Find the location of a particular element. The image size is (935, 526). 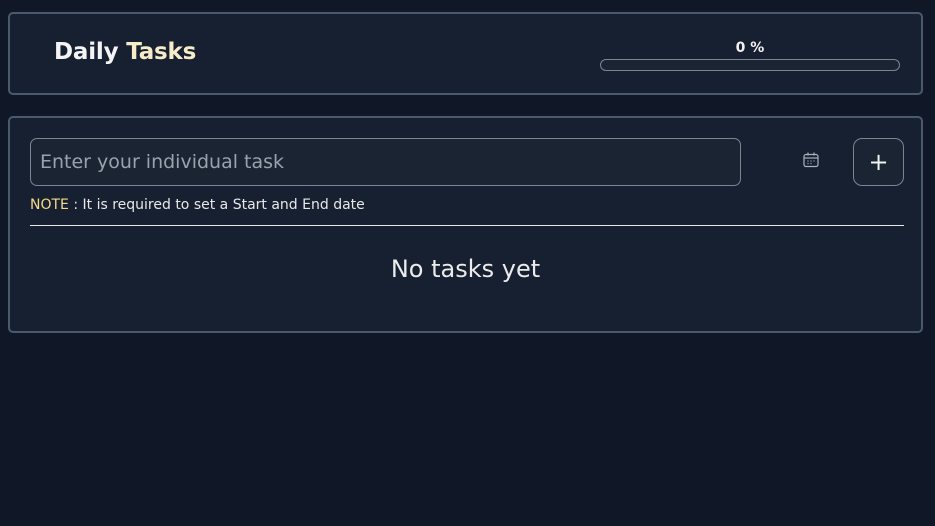

calendar-button is located at coordinates (811, 160).